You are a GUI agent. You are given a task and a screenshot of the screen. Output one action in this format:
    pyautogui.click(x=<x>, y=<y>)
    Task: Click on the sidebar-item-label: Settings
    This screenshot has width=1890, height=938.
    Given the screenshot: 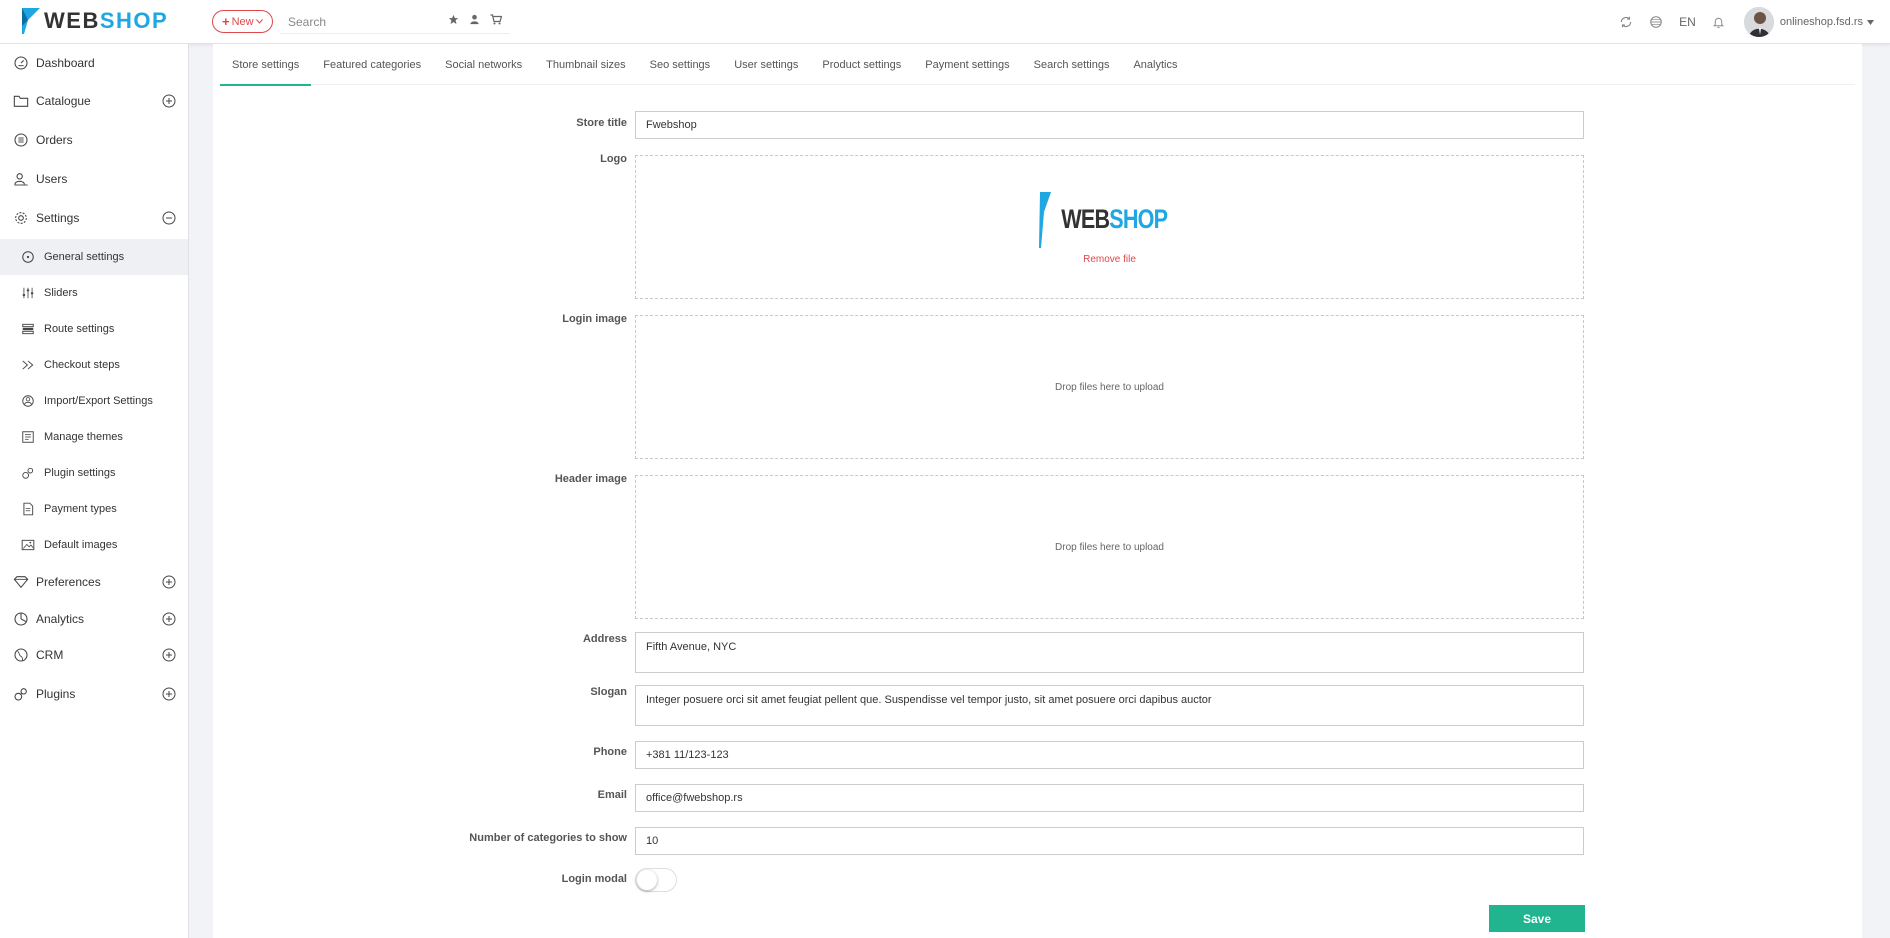 What is the action you would take?
    pyautogui.click(x=58, y=218)
    